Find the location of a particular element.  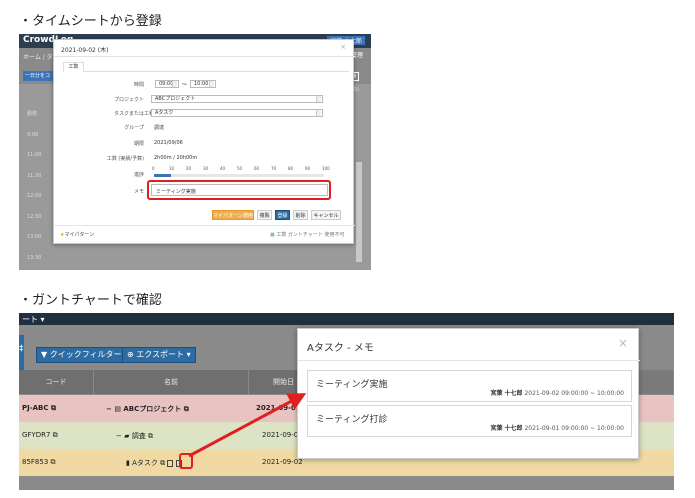

time-start-select: 09:00 is located at coordinates (167, 84).